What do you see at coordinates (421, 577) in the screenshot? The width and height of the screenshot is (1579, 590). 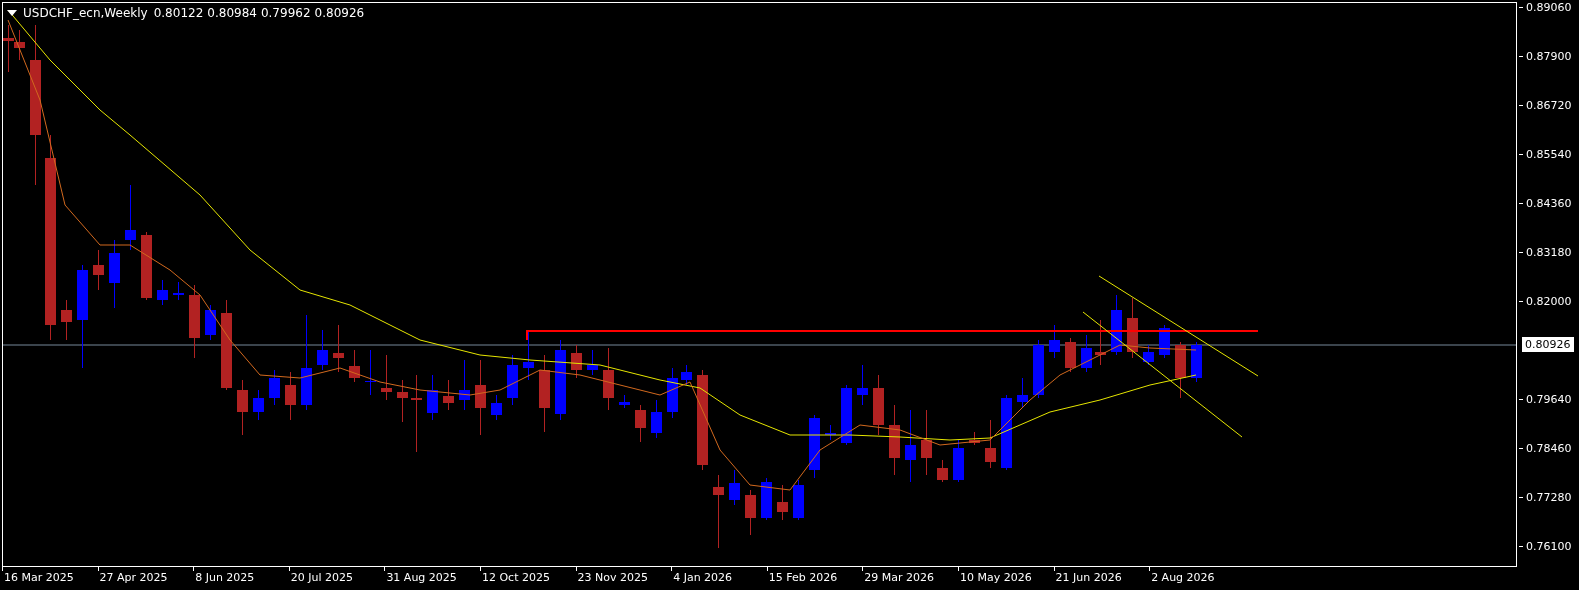 I see `date-label: 31 Aug 2025` at bounding box center [421, 577].